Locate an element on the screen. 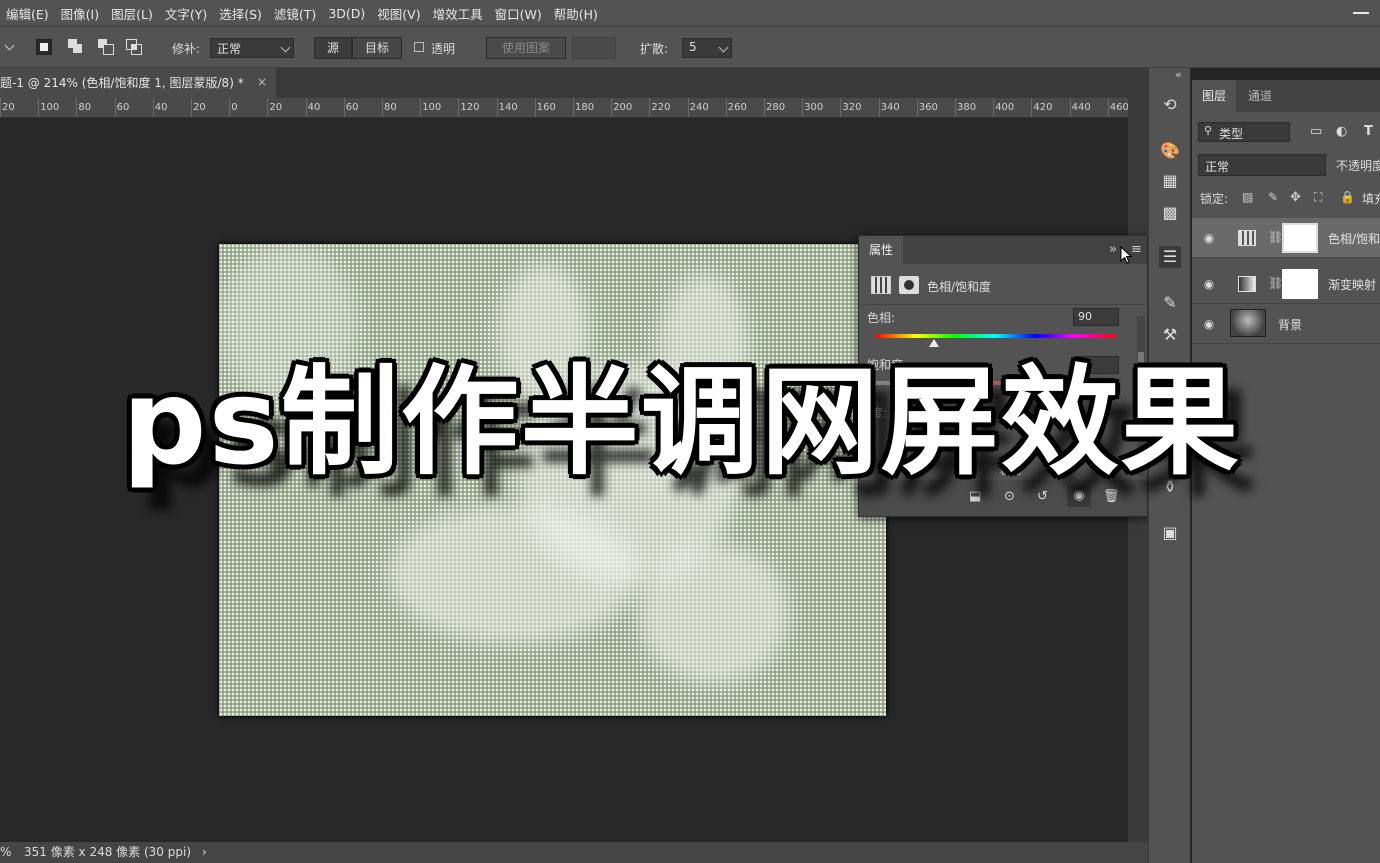 The image size is (1380, 863). hue-input: 90 is located at coordinates (1096, 317).